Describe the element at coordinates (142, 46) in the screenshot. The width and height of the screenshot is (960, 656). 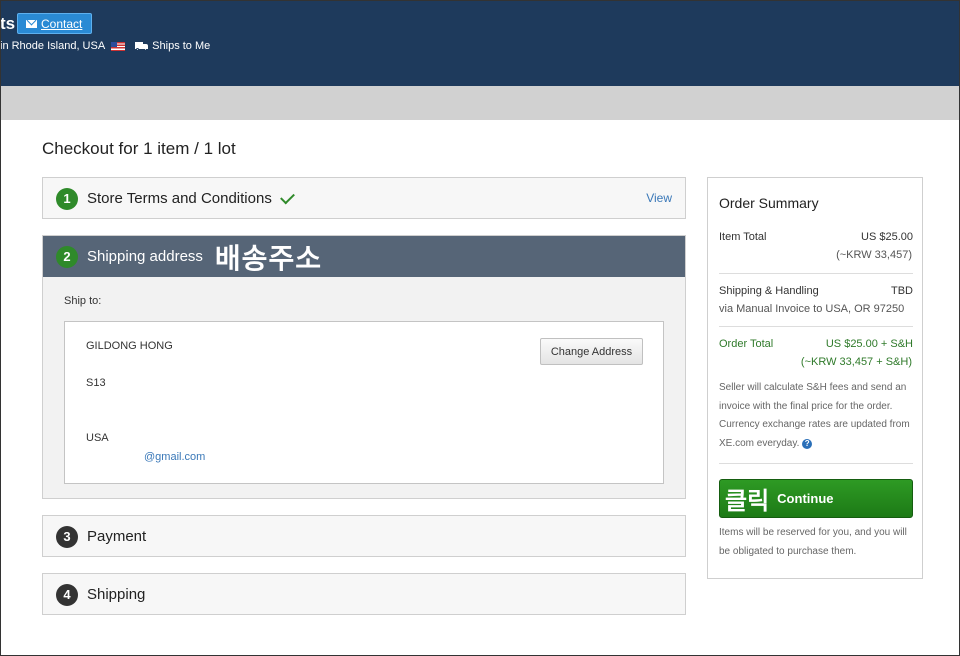
I see `truck-icon` at that location.